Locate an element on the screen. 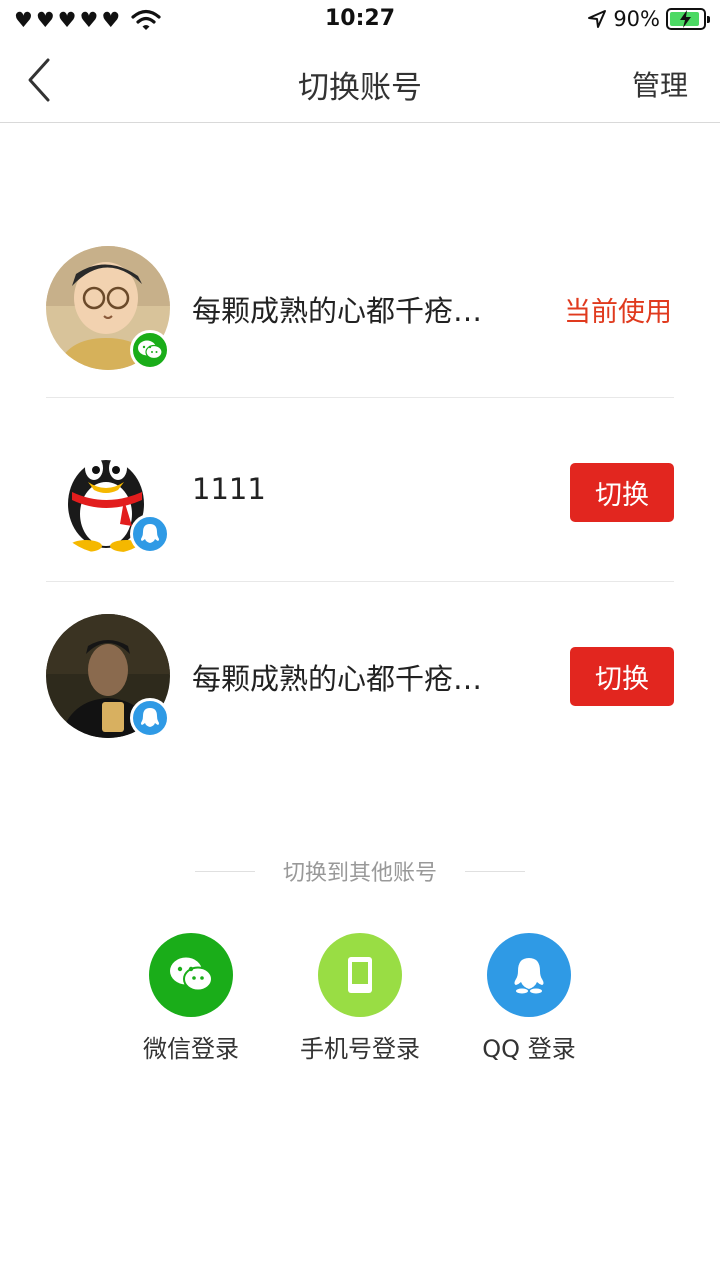 This screenshot has height=1280, width=720. qq-login-option: QQ 登录 is located at coordinates (529, 998).